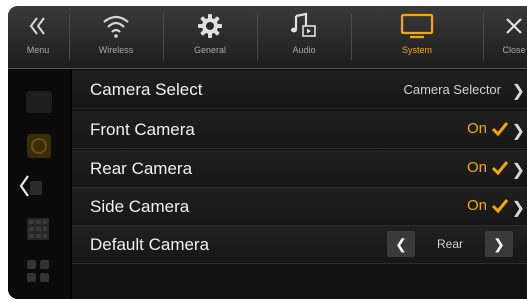 This screenshot has width=527, height=305. I want to click on front-camera-row: Front Camera On ❯, so click(299, 130).